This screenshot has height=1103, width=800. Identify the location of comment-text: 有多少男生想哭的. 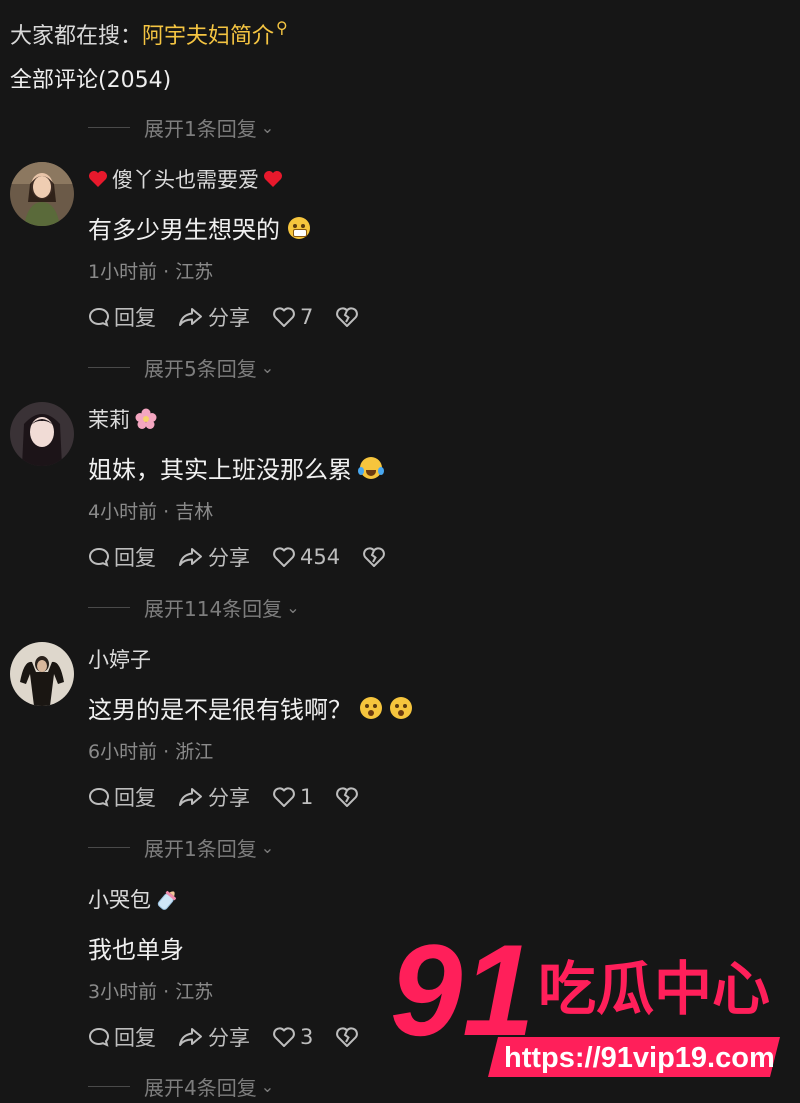
(199, 227).